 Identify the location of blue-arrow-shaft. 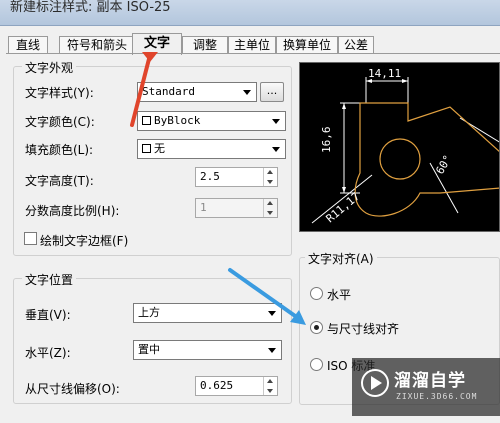
(264, 294).